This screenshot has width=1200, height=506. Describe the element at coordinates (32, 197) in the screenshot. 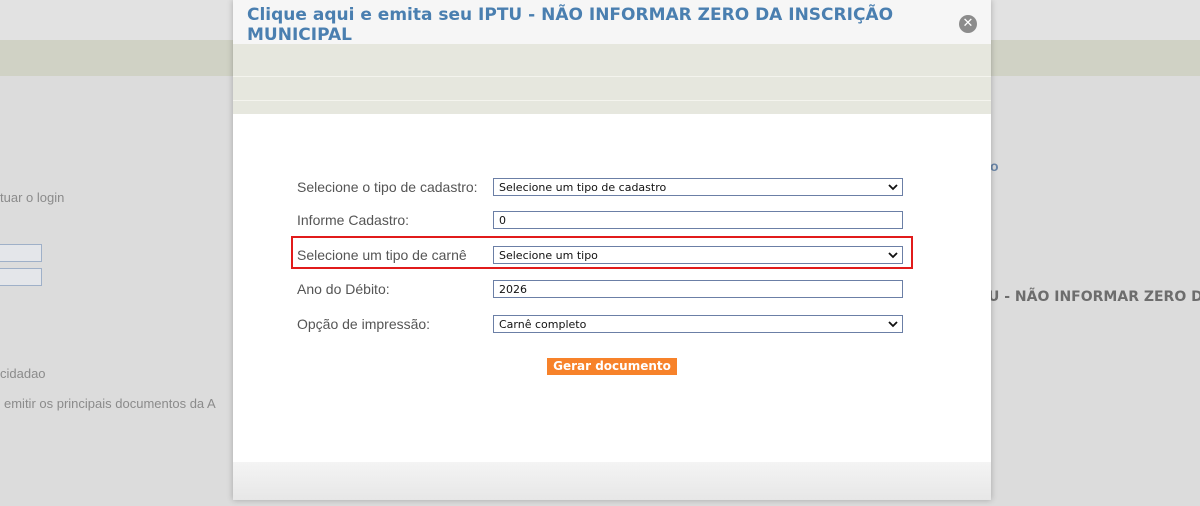

I see `login-hint-text: tuar o login` at that location.